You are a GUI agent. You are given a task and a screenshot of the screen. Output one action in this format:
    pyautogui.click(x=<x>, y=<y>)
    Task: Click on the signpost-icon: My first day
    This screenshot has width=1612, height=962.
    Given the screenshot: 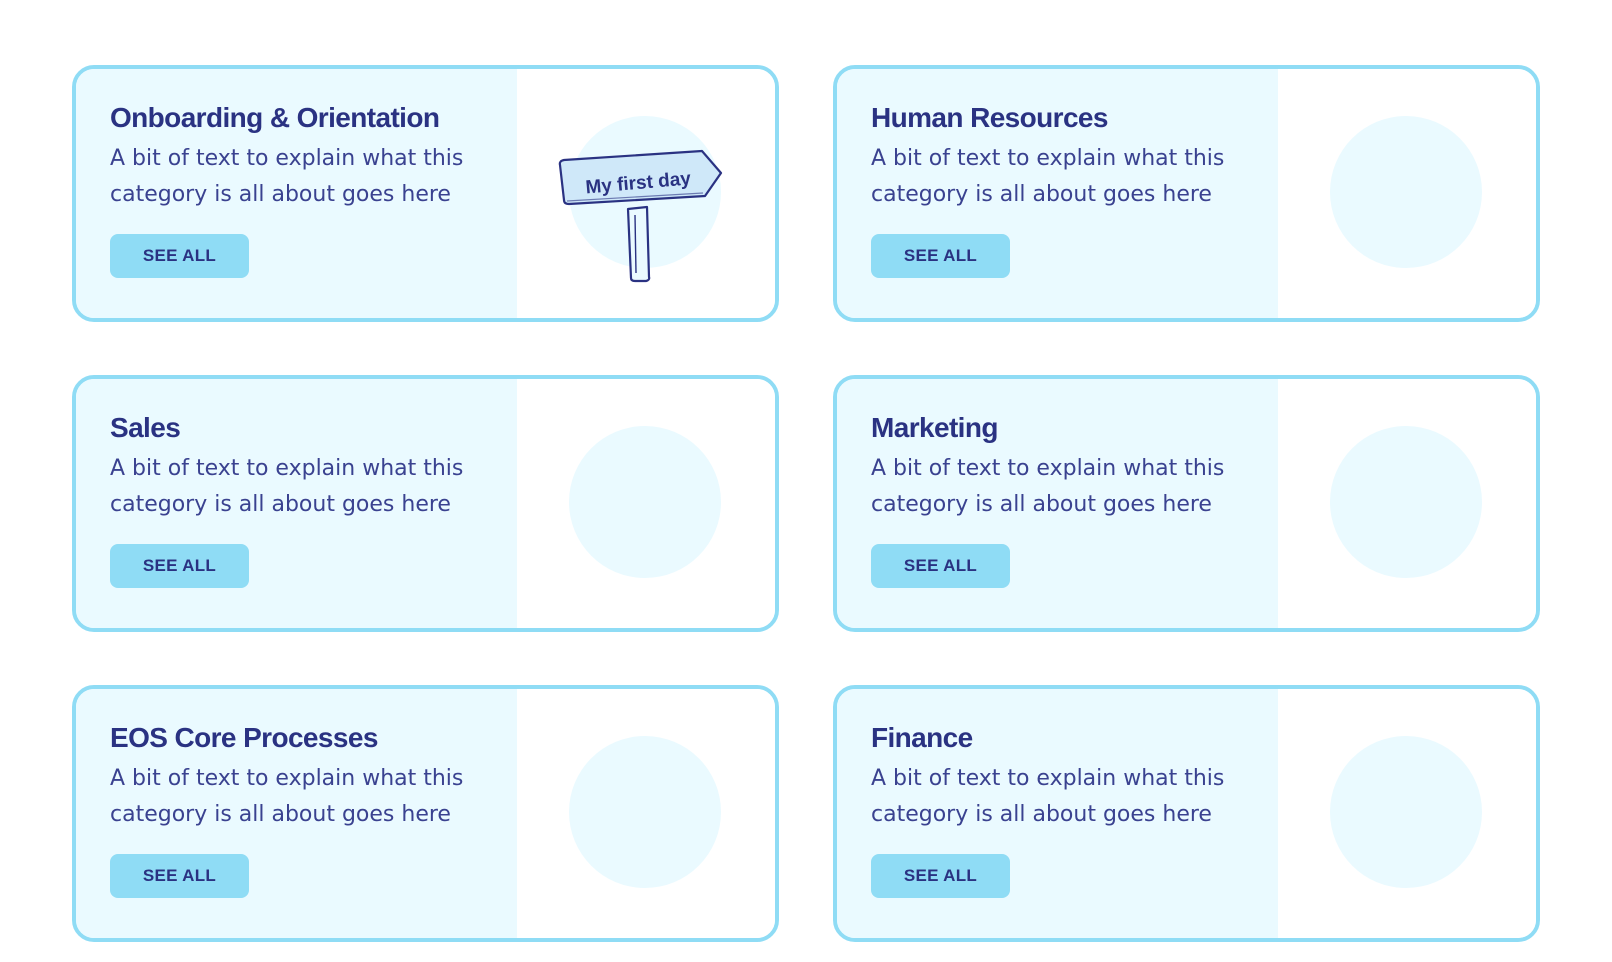 What is the action you would take?
    pyautogui.click(x=640, y=216)
    